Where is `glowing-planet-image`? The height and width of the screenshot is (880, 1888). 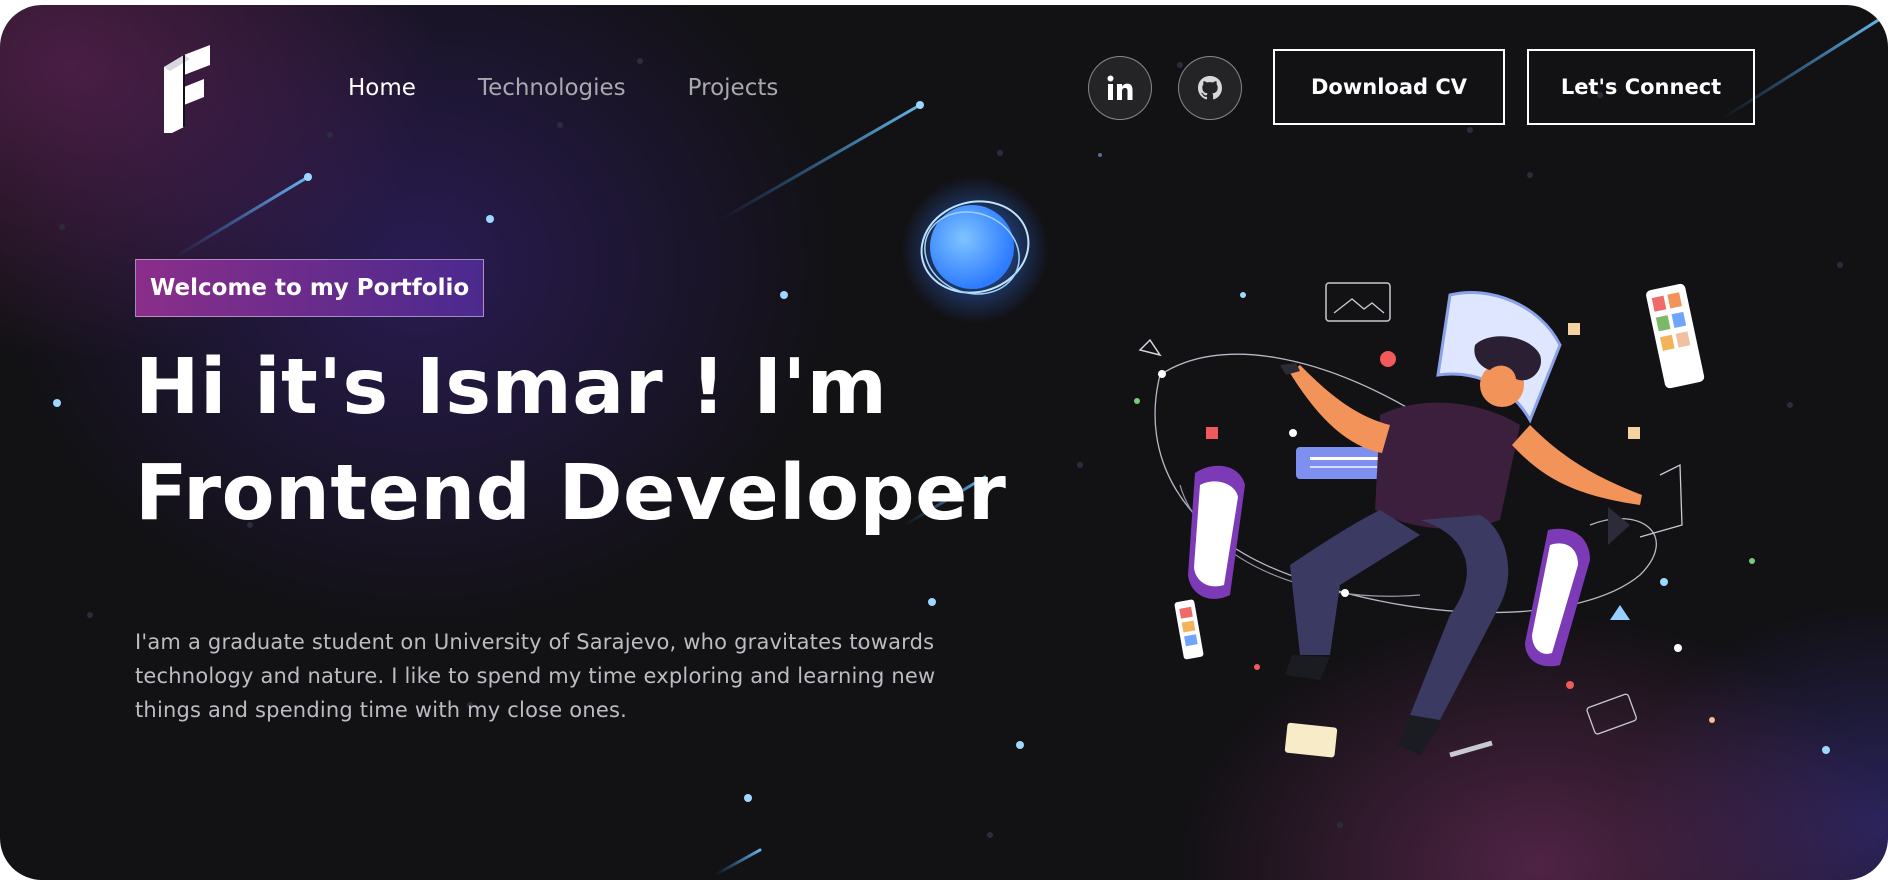
glowing-planet-image is located at coordinates (975, 250).